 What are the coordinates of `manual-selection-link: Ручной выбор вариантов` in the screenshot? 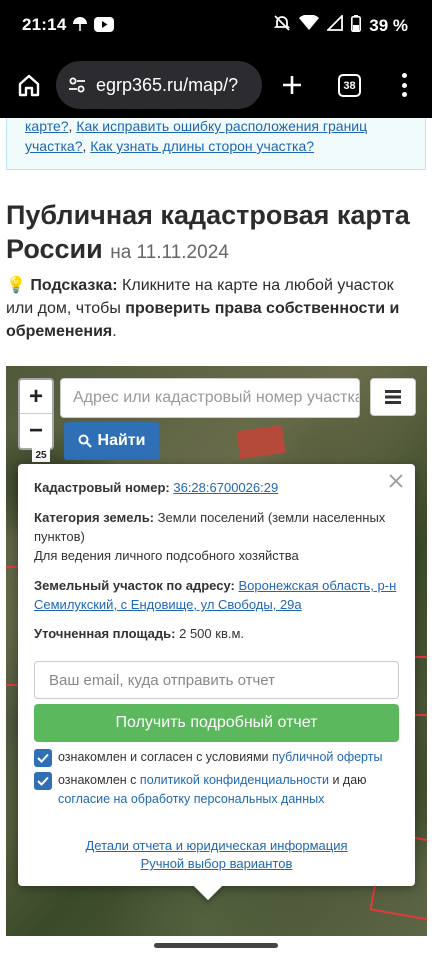 It's located at (217, 863).